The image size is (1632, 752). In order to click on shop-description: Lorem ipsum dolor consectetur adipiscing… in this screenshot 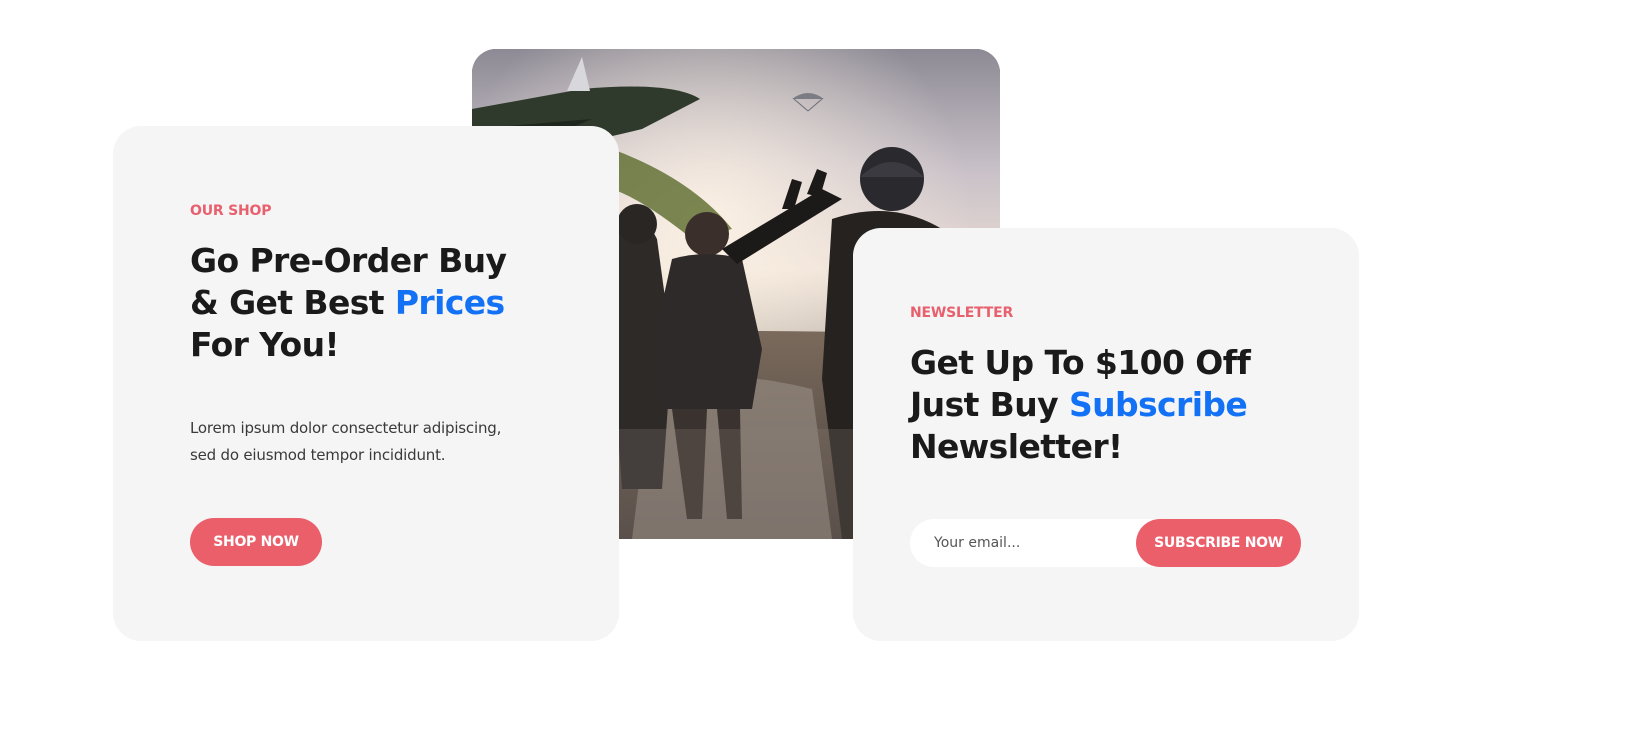, I will do `click(360, 442)`.